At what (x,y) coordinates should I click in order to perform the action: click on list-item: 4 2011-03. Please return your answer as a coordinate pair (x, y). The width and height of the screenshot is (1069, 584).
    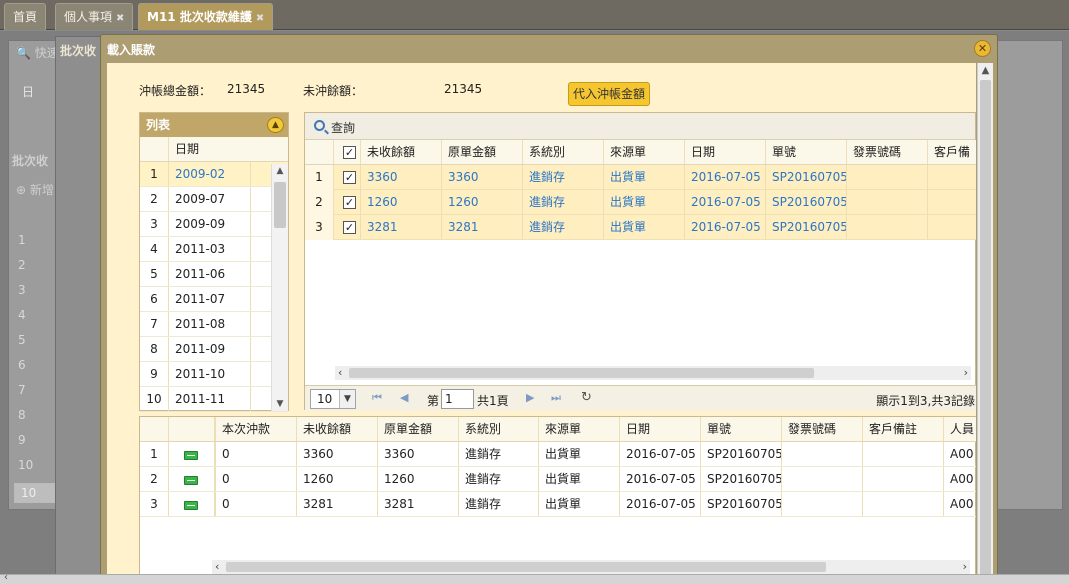
    Looking at the image, I should click on (214, 249).